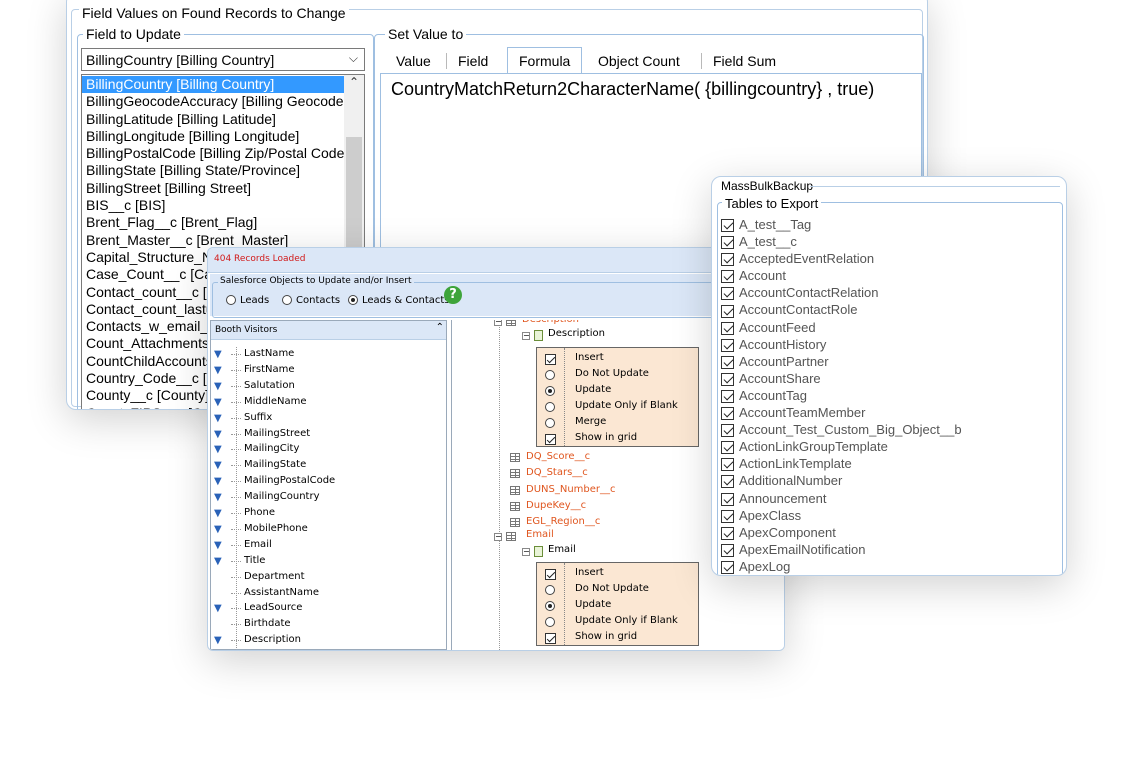 This screenshot has width=1132, height=784. What do you see at coordinates (328, 481) in the screenshot?
I see `booth-field-row: ▼ MailingPostalCode` at bounding box center [328, 481].